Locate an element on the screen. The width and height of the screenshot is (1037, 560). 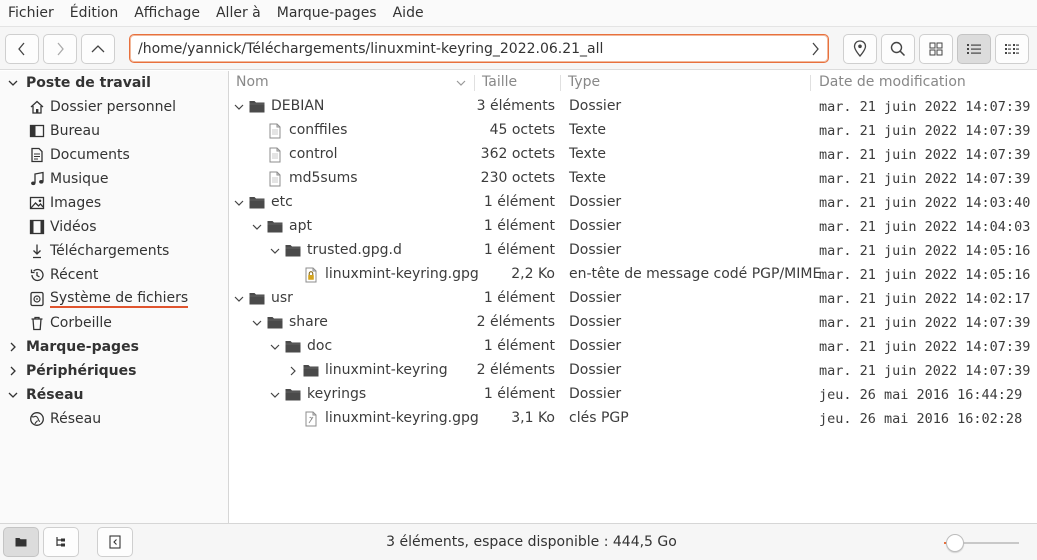
sidebar-item-dossier-personnel: Dossier personnel is located at coordinates (114, 107).